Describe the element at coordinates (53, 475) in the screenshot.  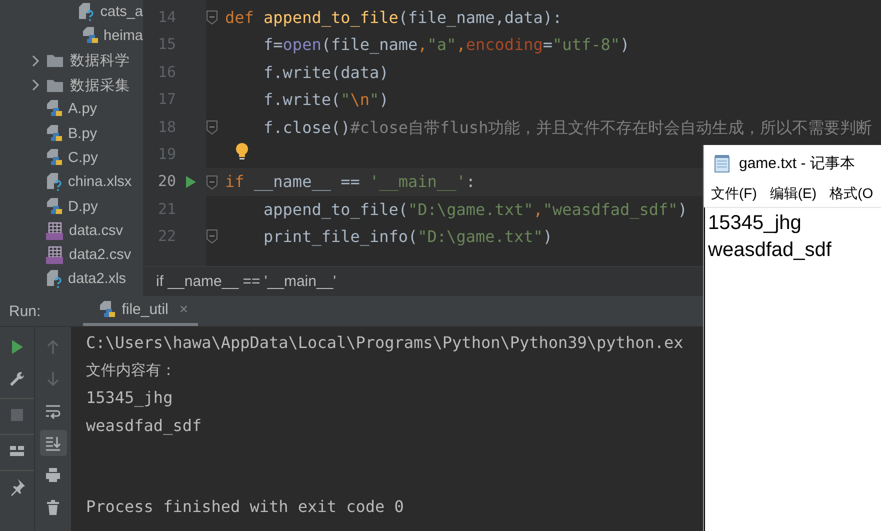
I see `printer-icon` at that location.